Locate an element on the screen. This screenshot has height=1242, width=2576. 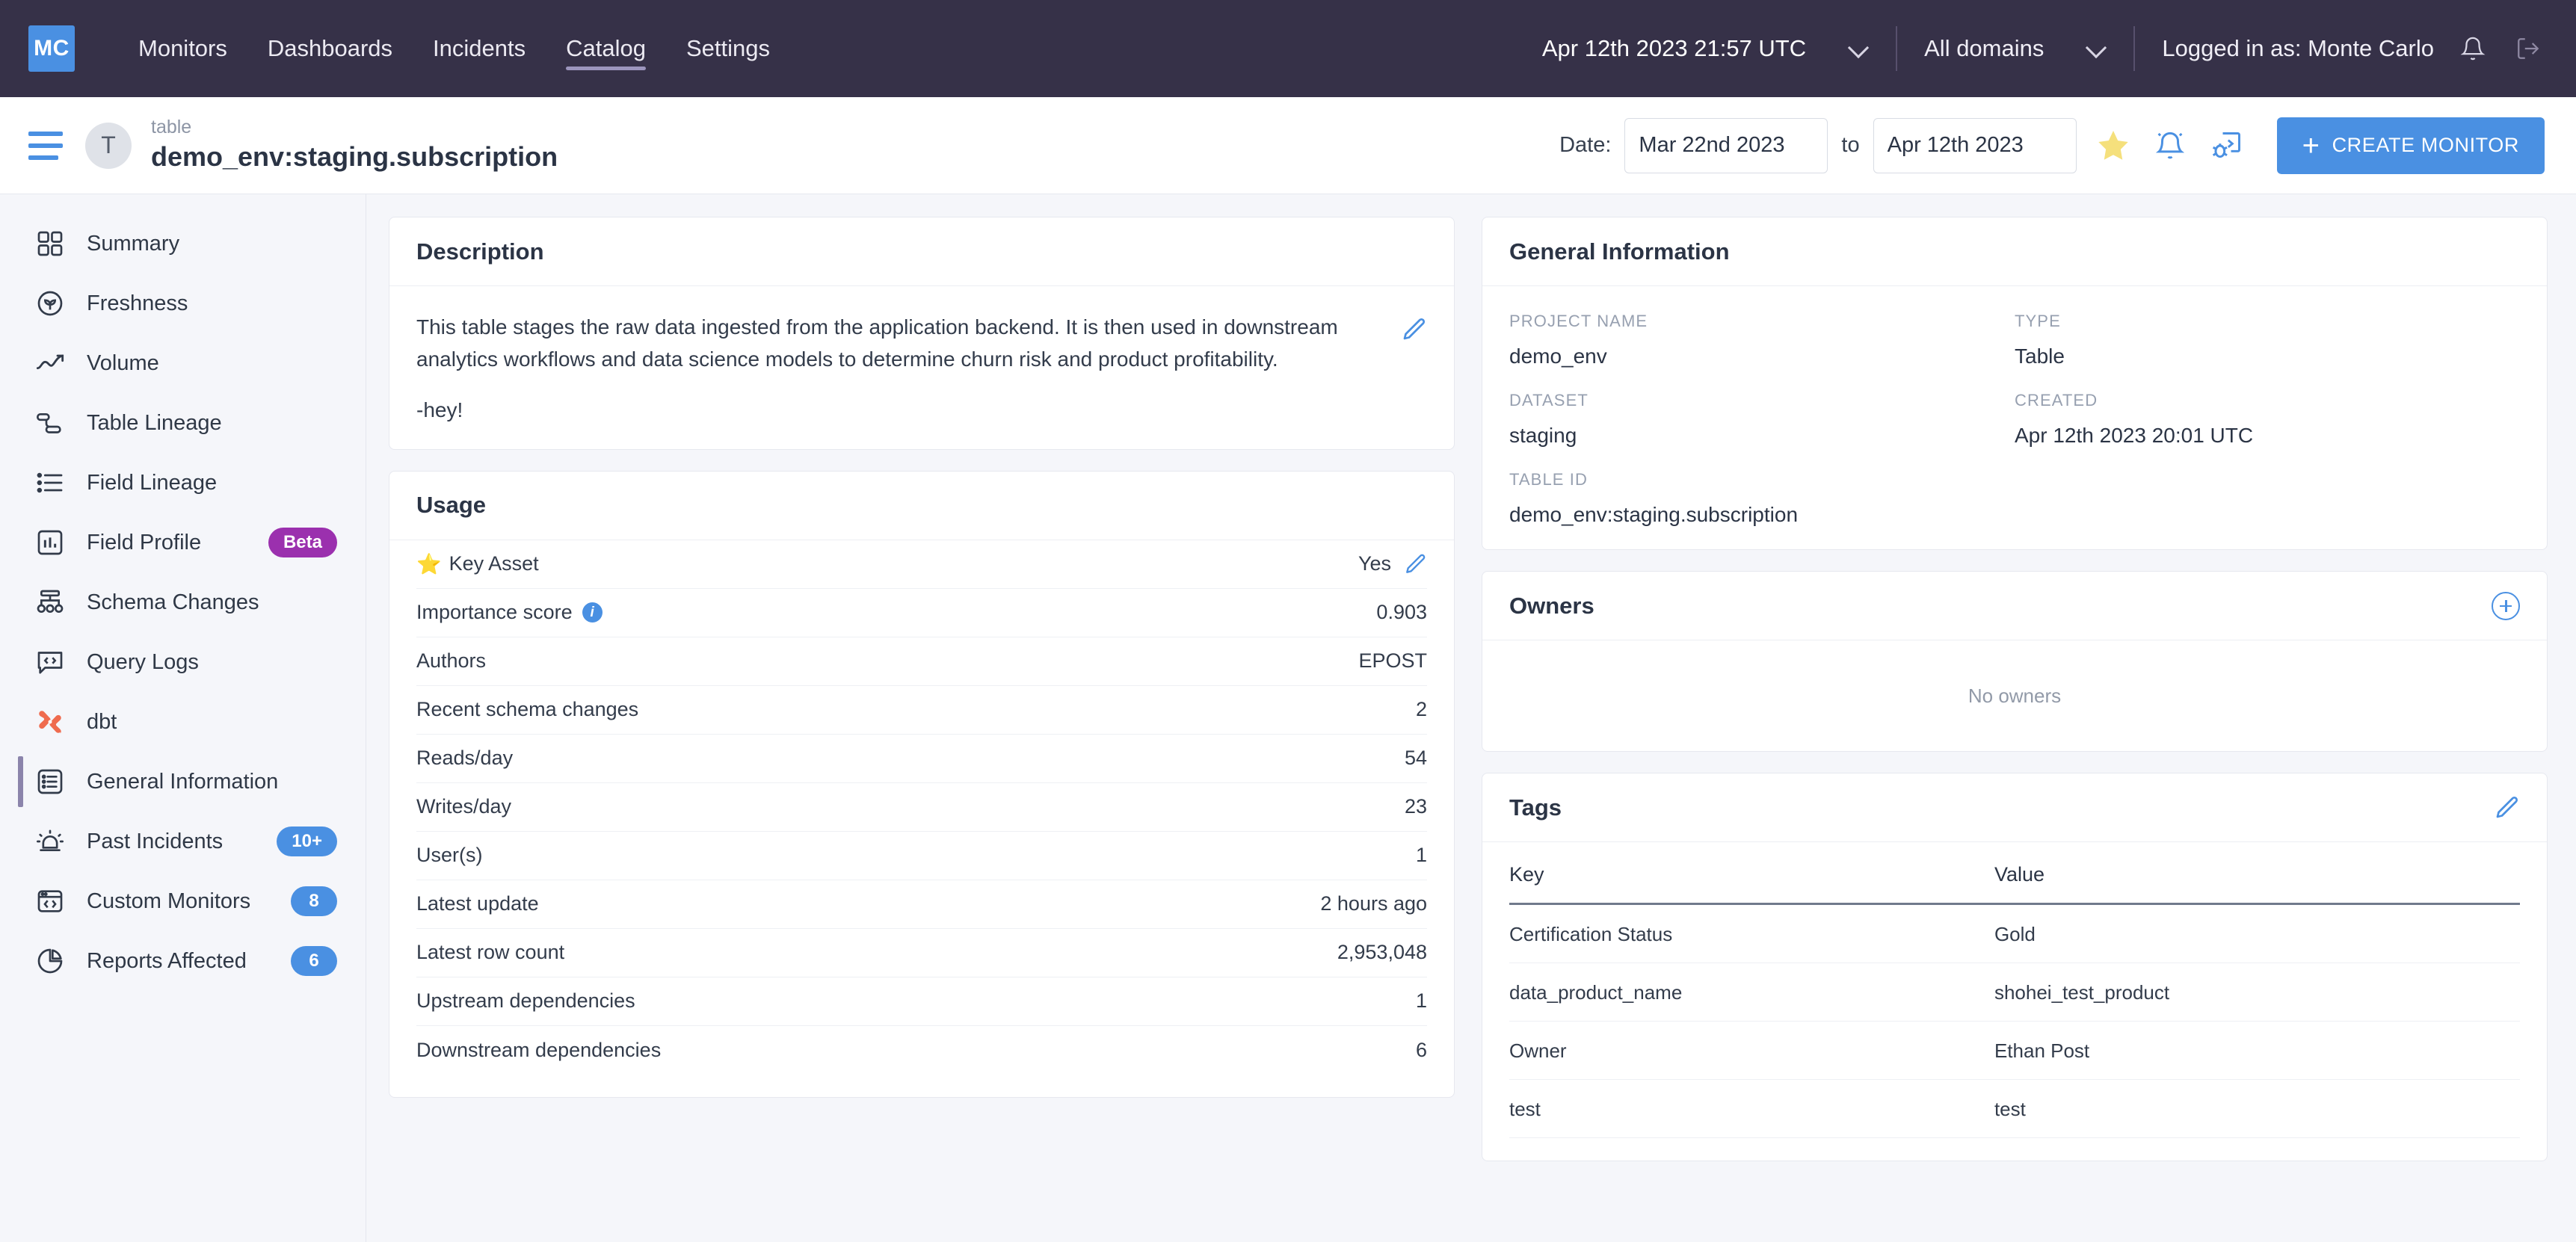
add-owner-button is located at coordinates (2506, 605).